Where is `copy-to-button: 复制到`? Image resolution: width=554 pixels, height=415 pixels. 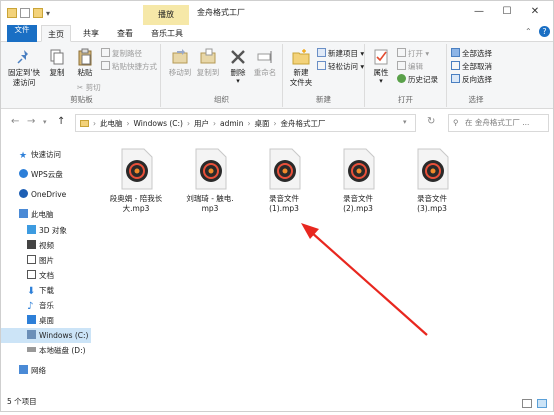
copy-to-button: 复制到 is located at coordinates (208, 63).